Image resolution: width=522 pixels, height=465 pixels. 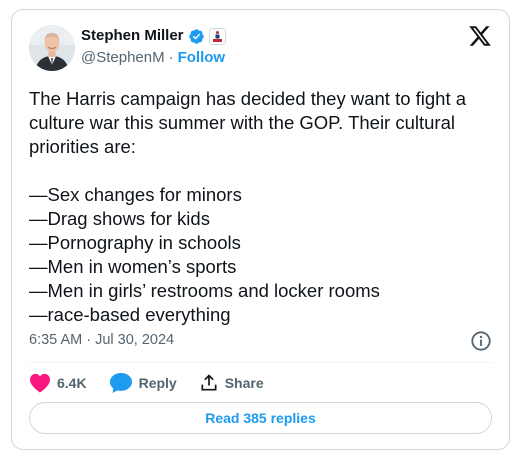 I want to click on share-label: Share, so click(x=244, y=383).